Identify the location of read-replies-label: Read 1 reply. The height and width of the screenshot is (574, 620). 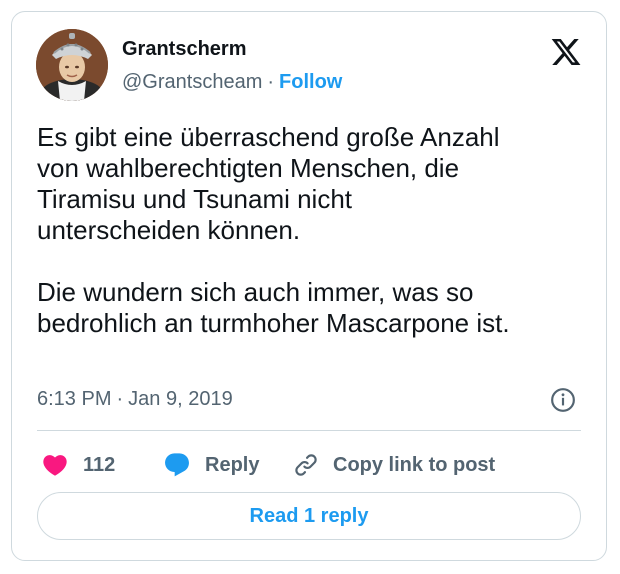
(309, 515).